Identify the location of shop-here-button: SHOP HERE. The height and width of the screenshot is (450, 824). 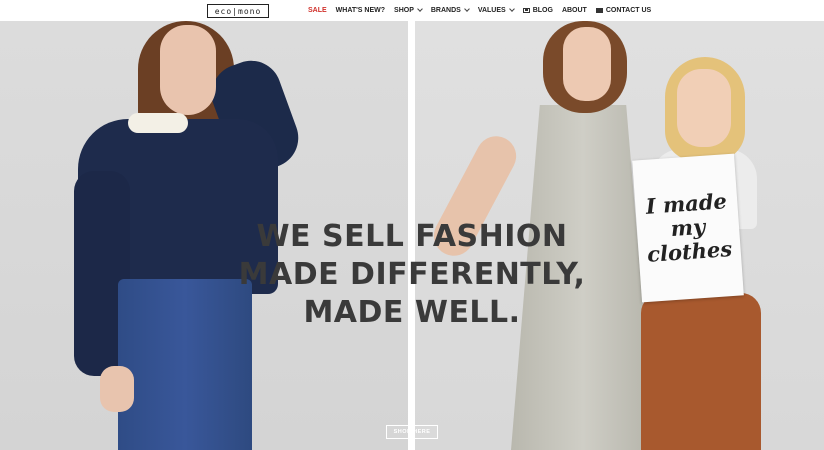
(412, 432).